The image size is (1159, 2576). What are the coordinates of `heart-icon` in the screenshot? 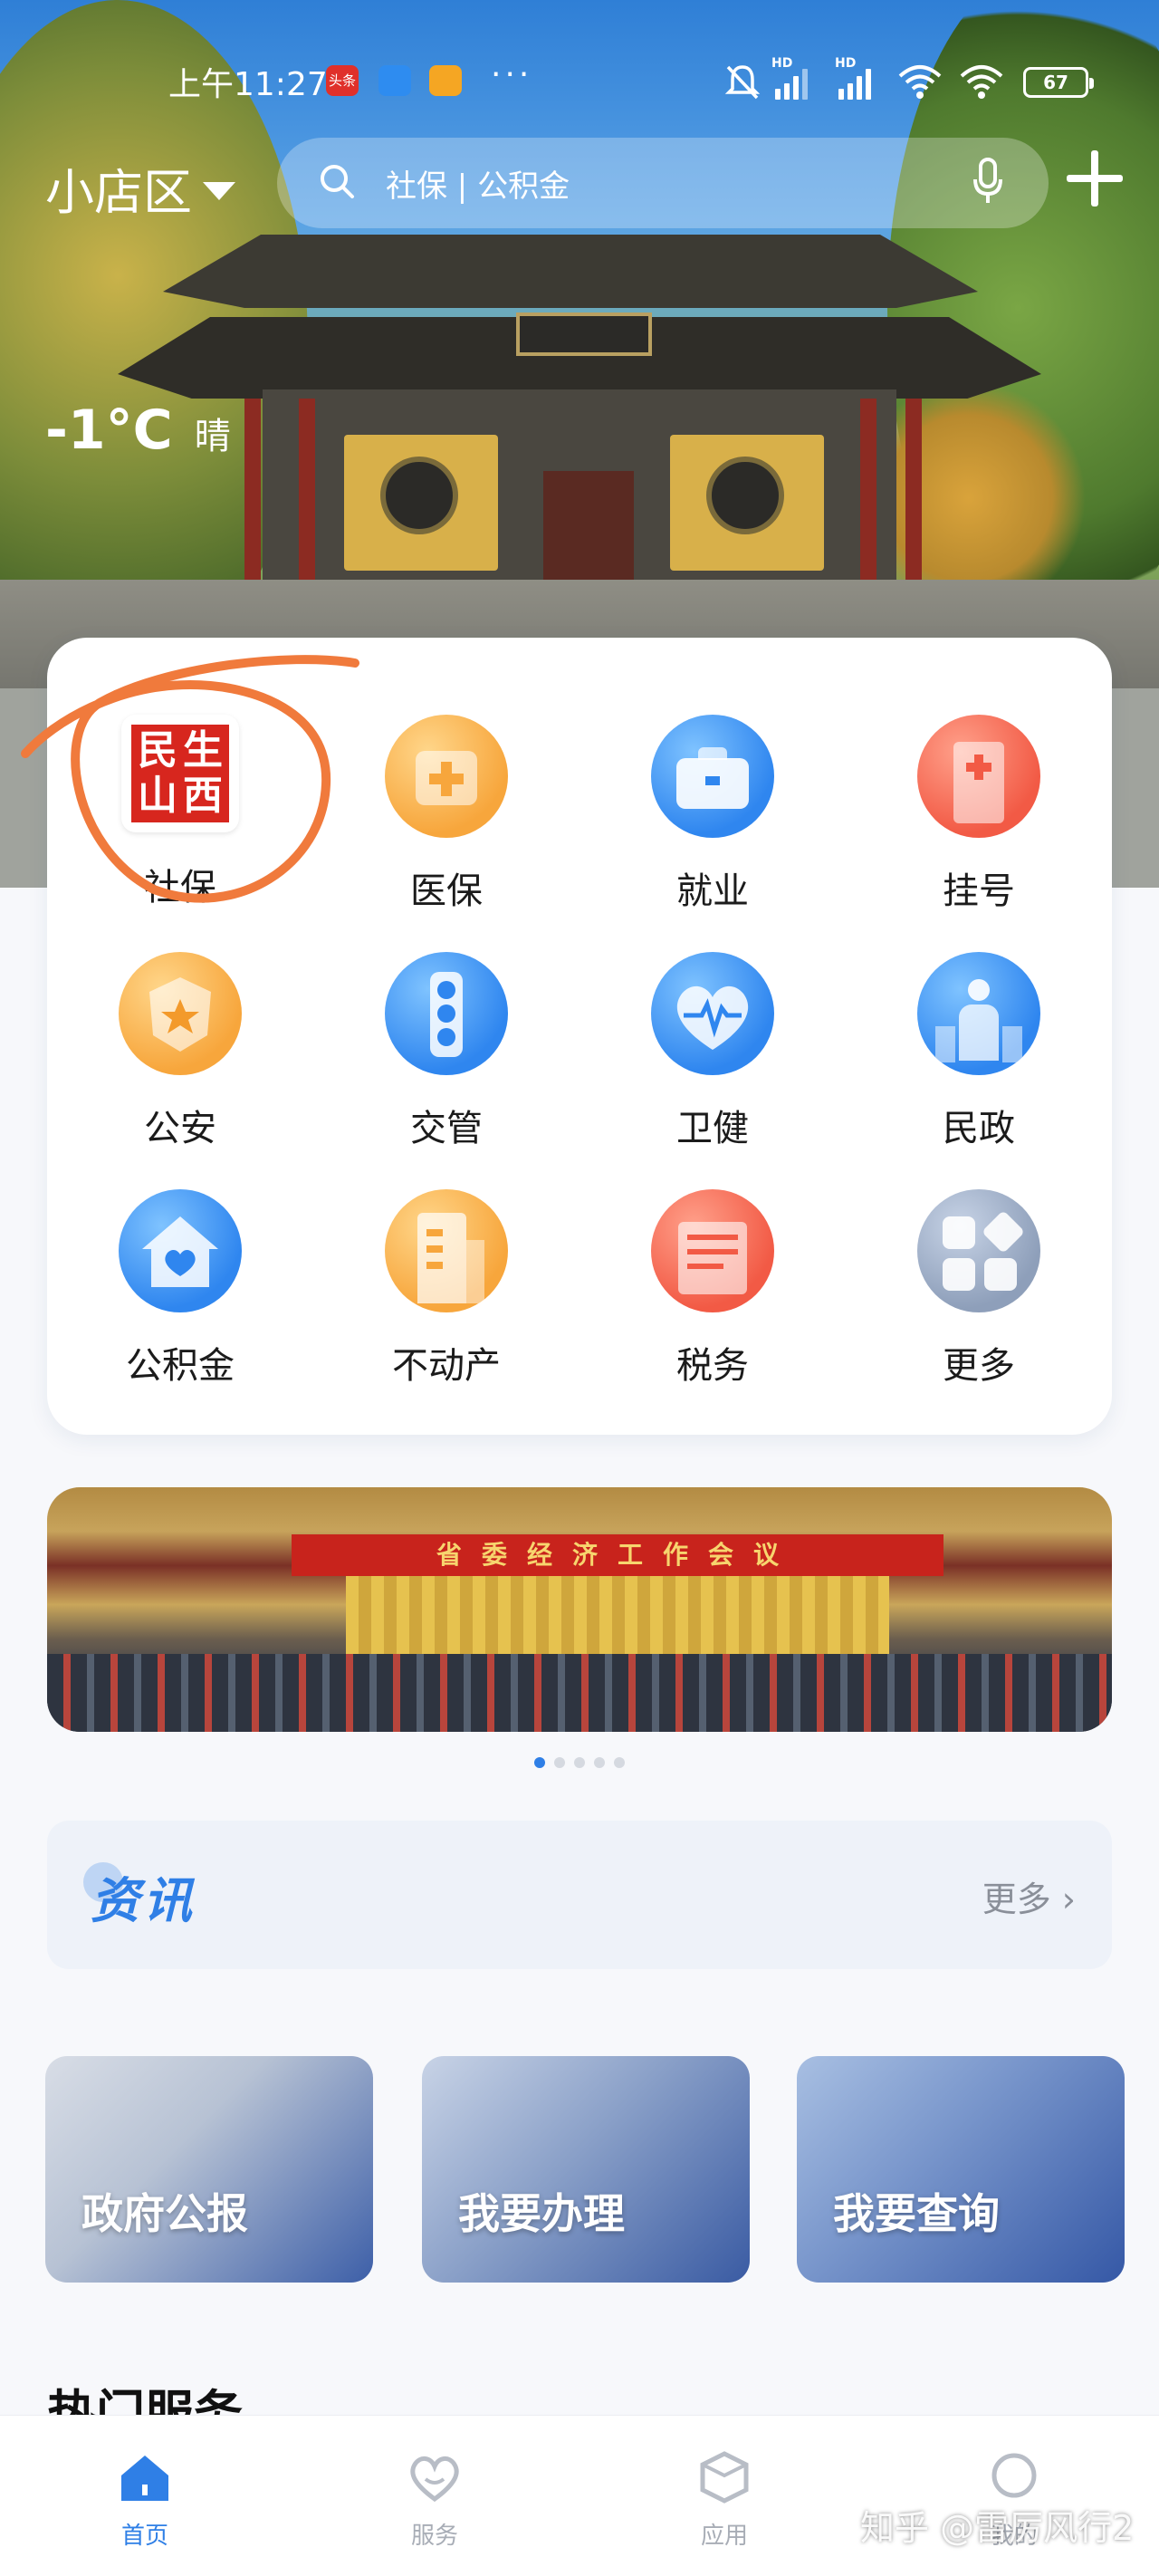 It's located at (434, 2479).